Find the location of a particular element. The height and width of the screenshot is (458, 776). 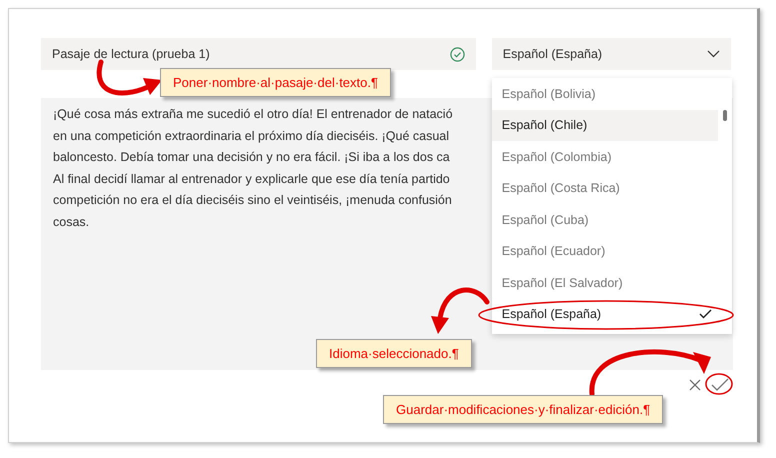

close-icon is located at coordinates (695, 385).